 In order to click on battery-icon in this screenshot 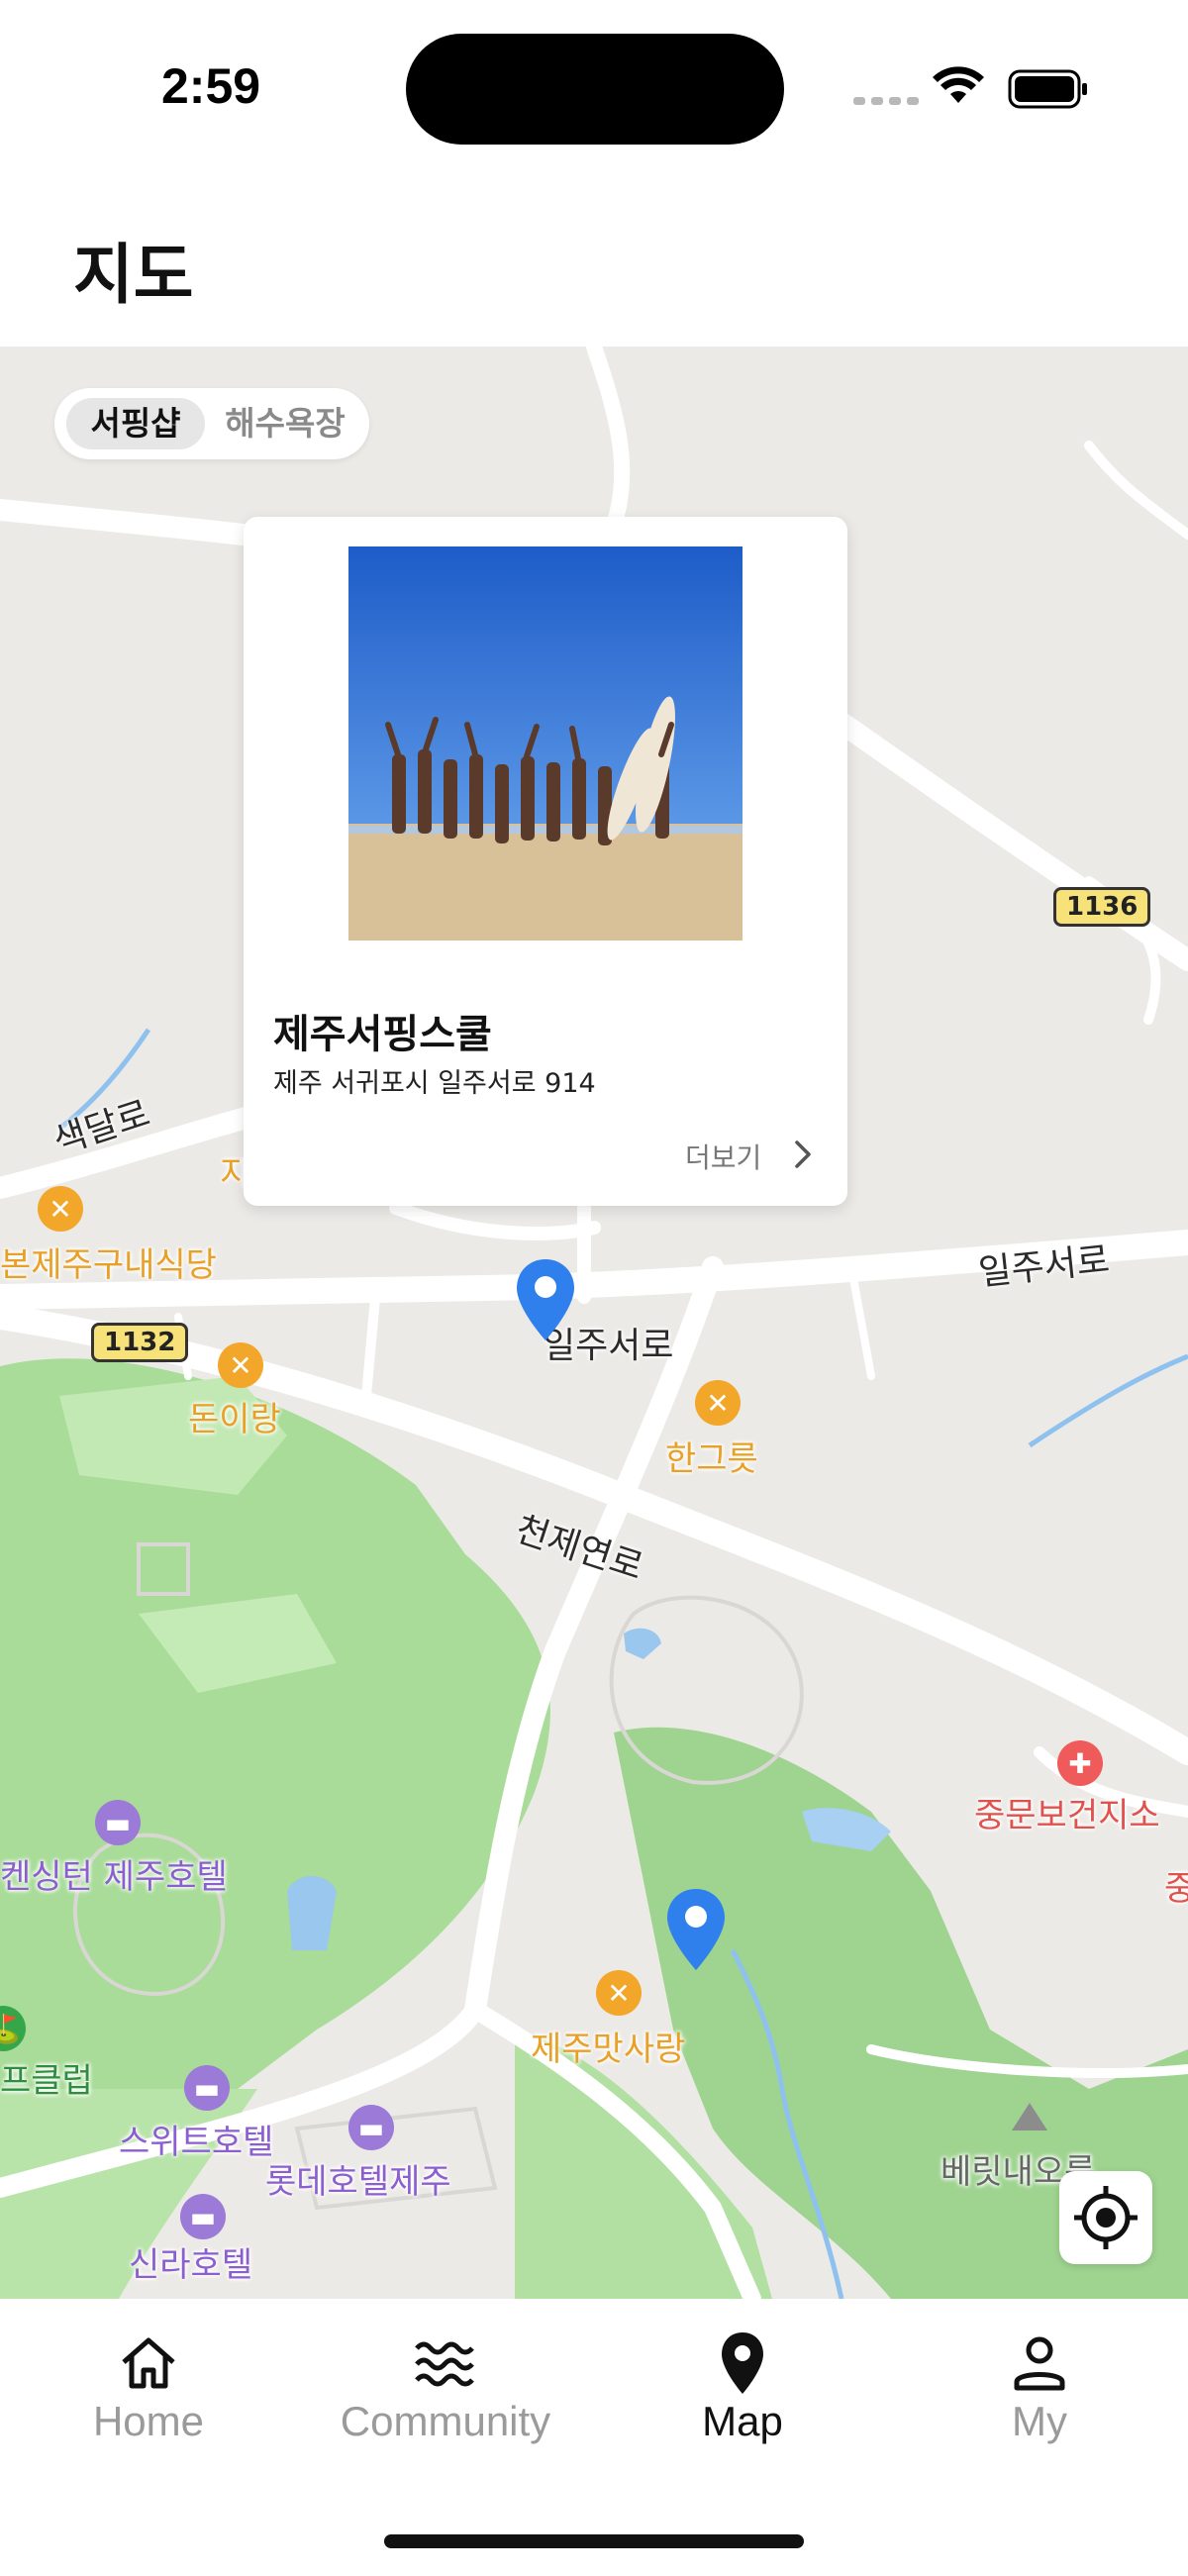, I will do `click(1047, 89)`.